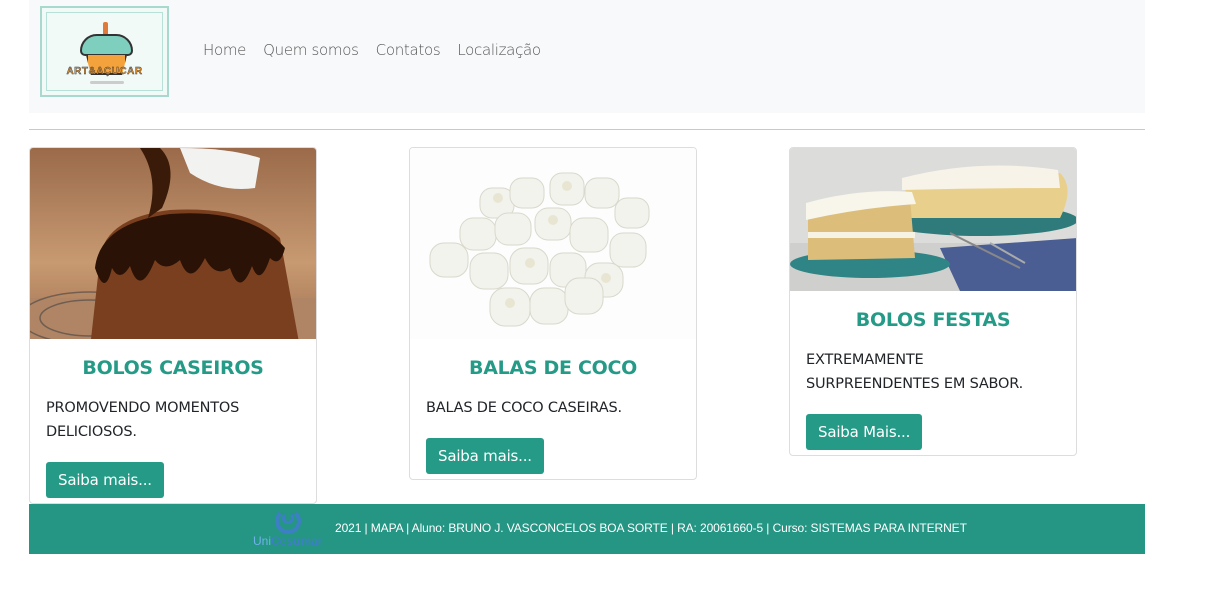  What do you see at coordinates (408, 50) in the screenshot?
I see `nav-contatos: Contatos` at bounding box center [408, 50].